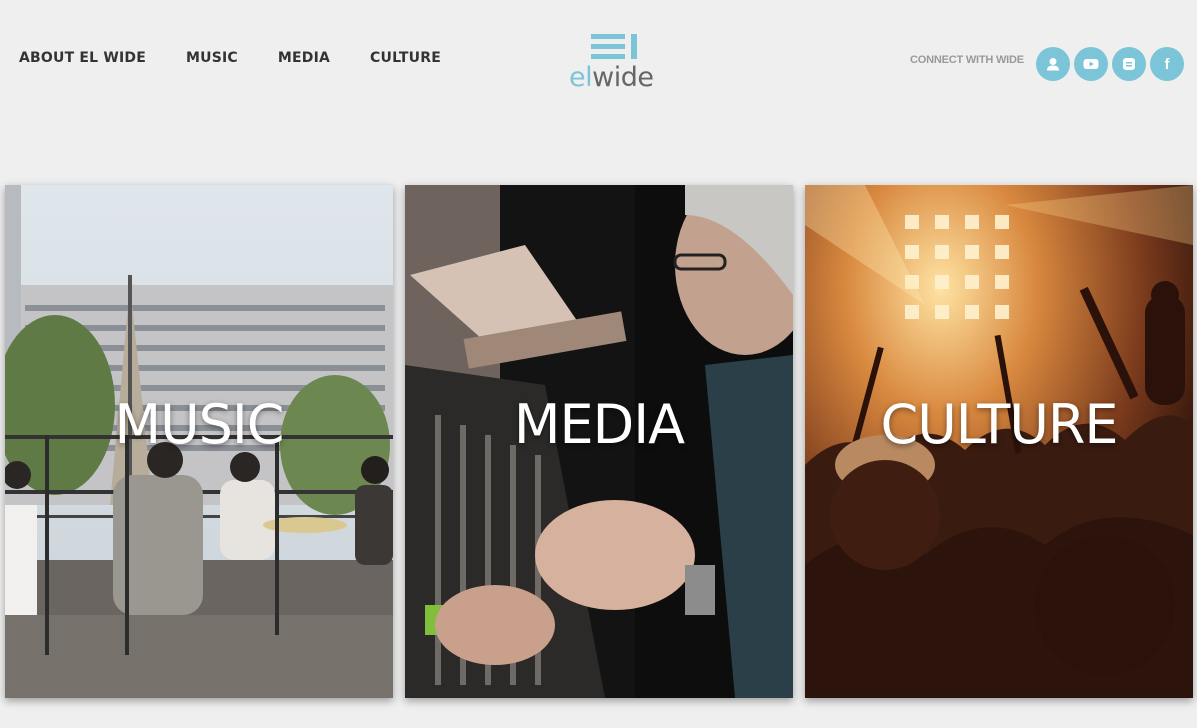  What do you see at coordinates (199, 424) in the screenshot?
I see `music-panel-title: MUSIC` at bounding box center [199, 424].